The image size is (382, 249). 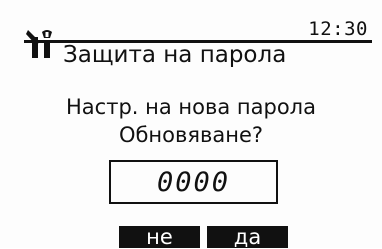 What do you see at coordinates (175, 55) in the screenshot?
I see `page-title: Защита на парола` at bounding box center [175, 55].